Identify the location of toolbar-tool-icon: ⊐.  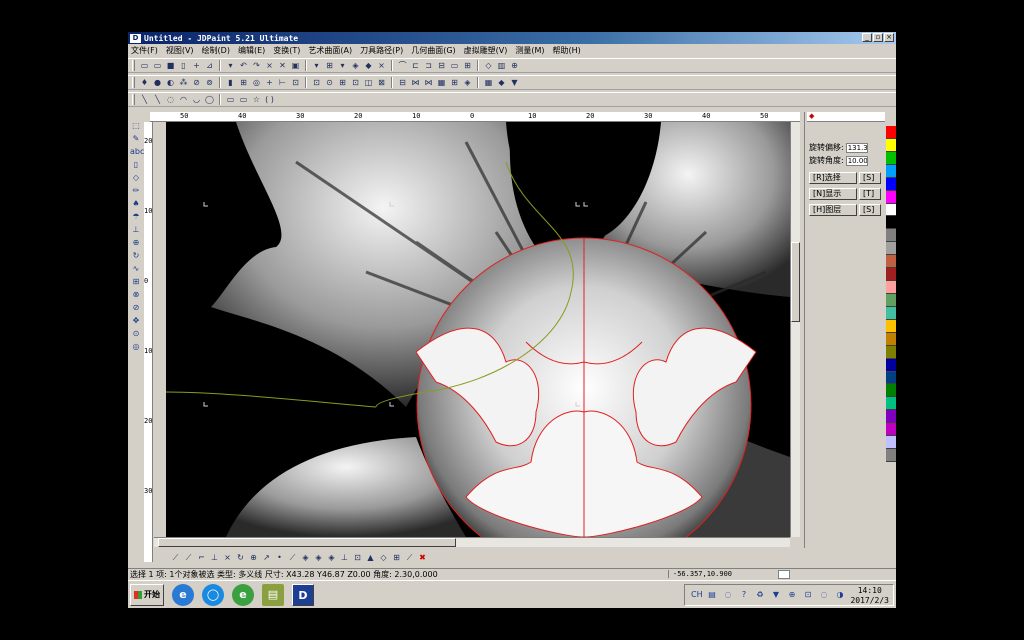
(428, 65).